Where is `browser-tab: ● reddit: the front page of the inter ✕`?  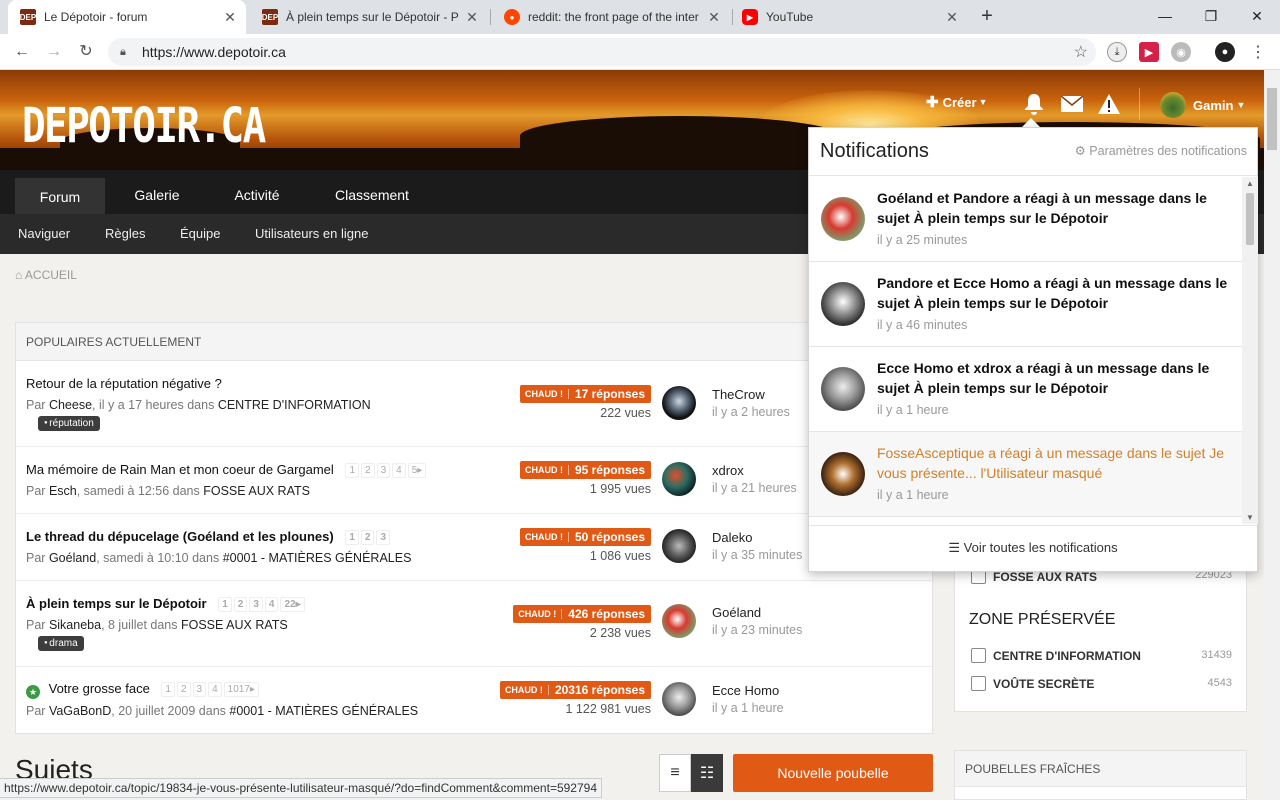 browser-tab: ● reddit: the front page of the inter ✕ is located at coordinates (611, 17).